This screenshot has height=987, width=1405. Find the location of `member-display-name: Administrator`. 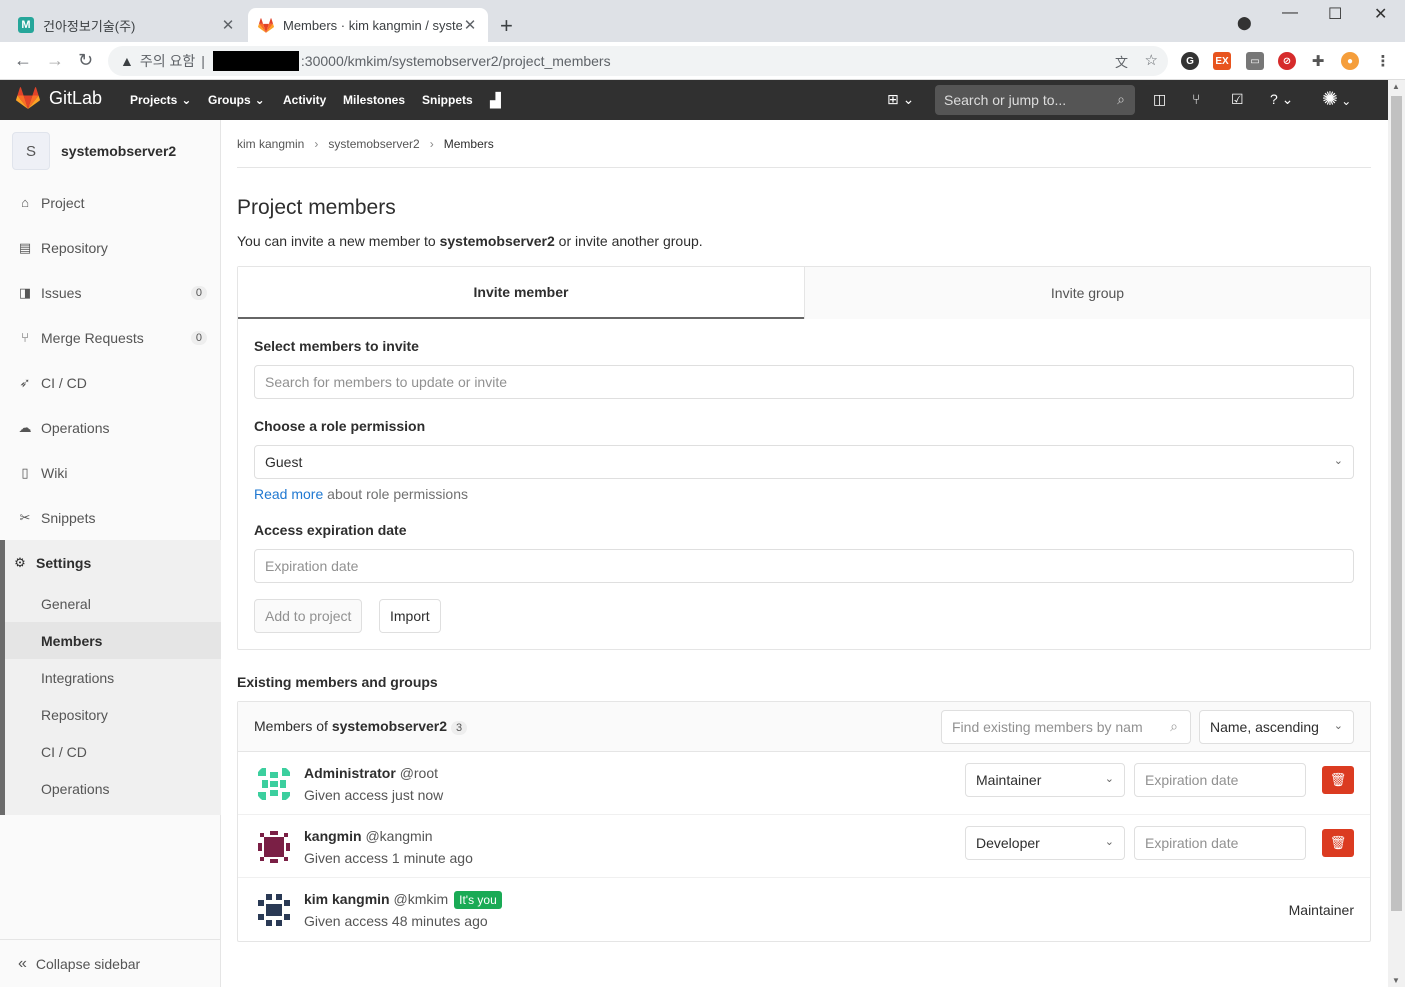

member-display-name: Administrator is located at coordinates (350, 773).